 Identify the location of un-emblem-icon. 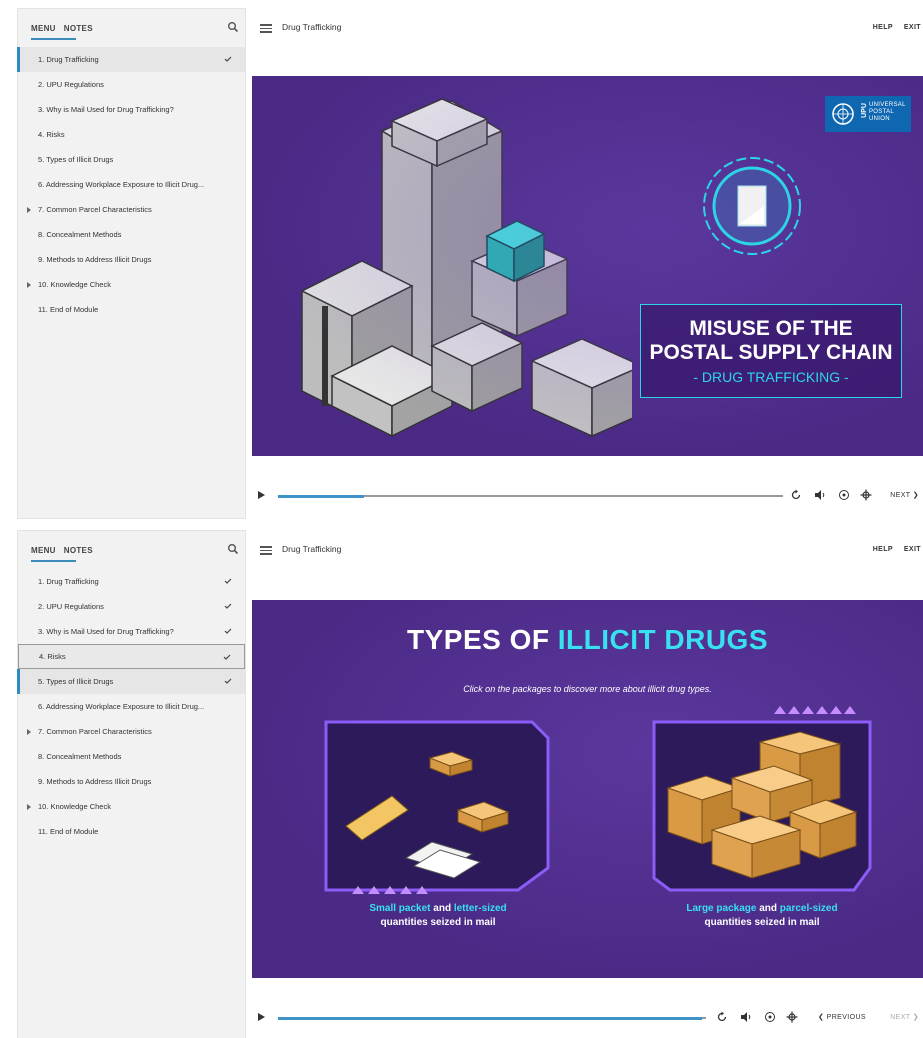
(843, 114).